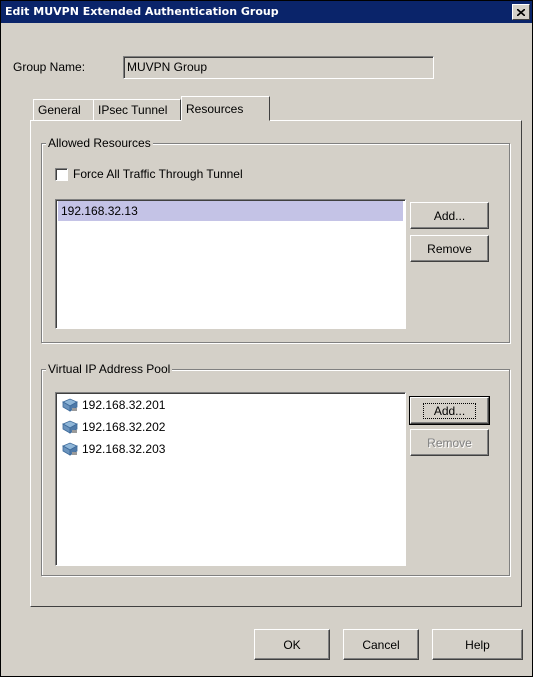 The width and height of the screenshot is (533, 677). I want to click on group-name-value: MUVPN Group, so click(167, 67).